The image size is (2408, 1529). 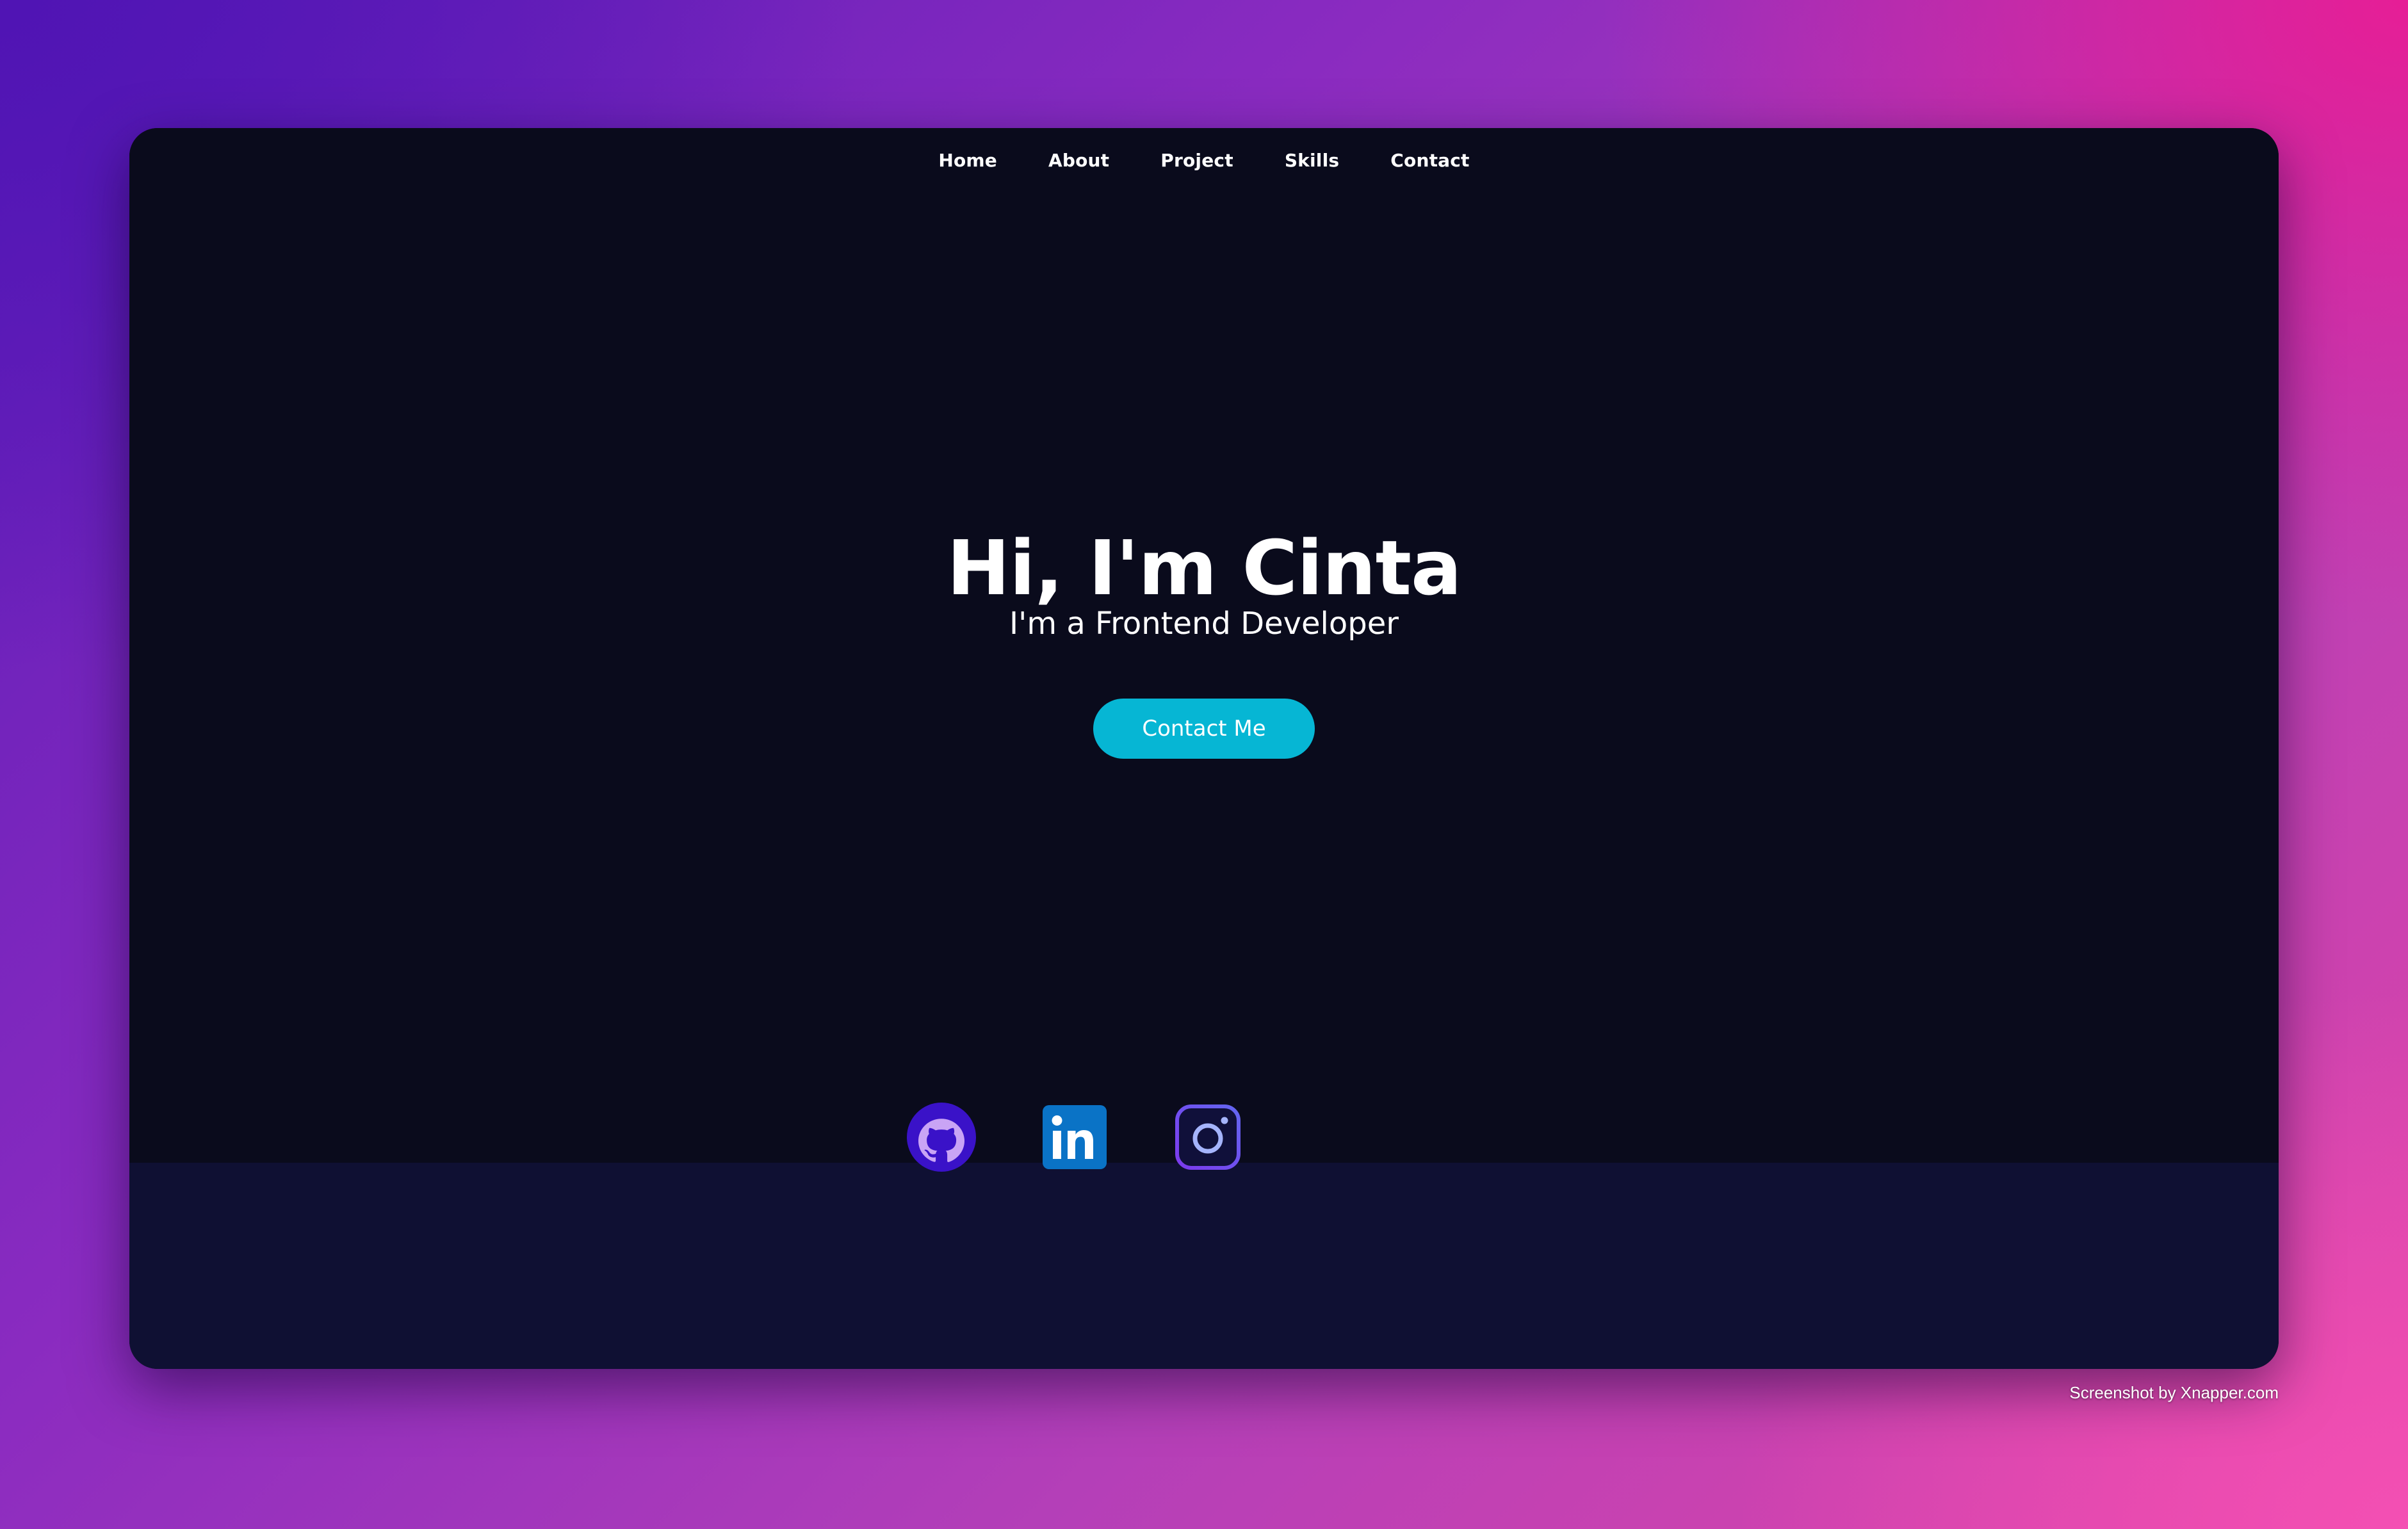 I want to click on hero-subtitle: I'm a Frontend Developer, so click(x=1204, y=624).